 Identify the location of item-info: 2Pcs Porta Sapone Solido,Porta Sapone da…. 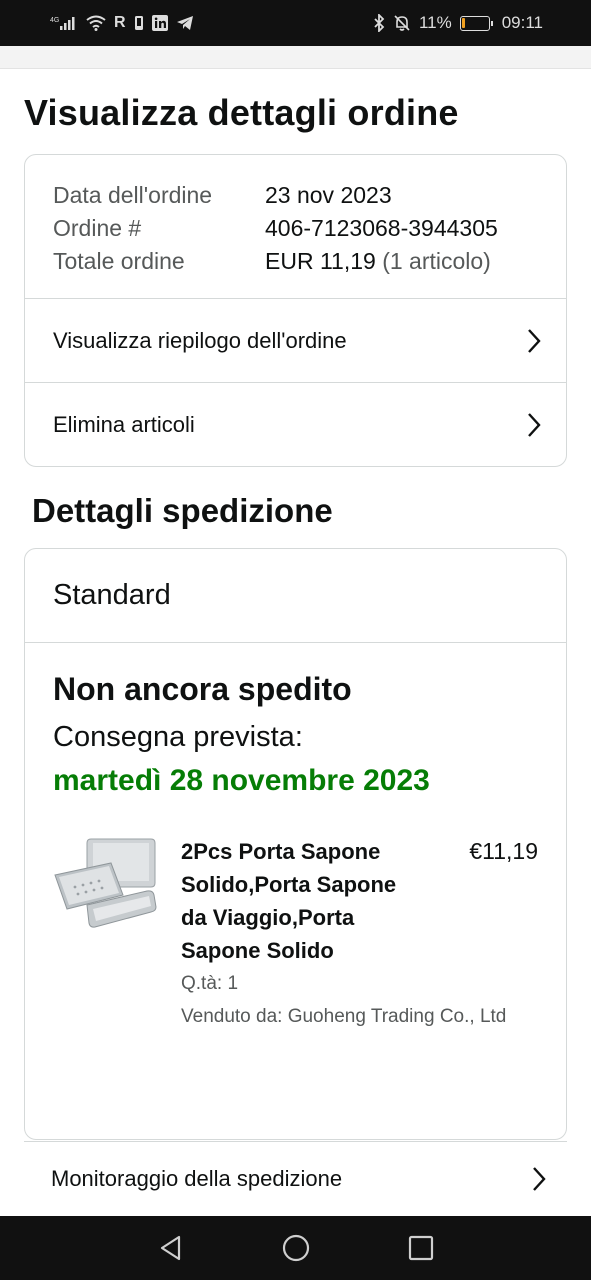
(359, 934).